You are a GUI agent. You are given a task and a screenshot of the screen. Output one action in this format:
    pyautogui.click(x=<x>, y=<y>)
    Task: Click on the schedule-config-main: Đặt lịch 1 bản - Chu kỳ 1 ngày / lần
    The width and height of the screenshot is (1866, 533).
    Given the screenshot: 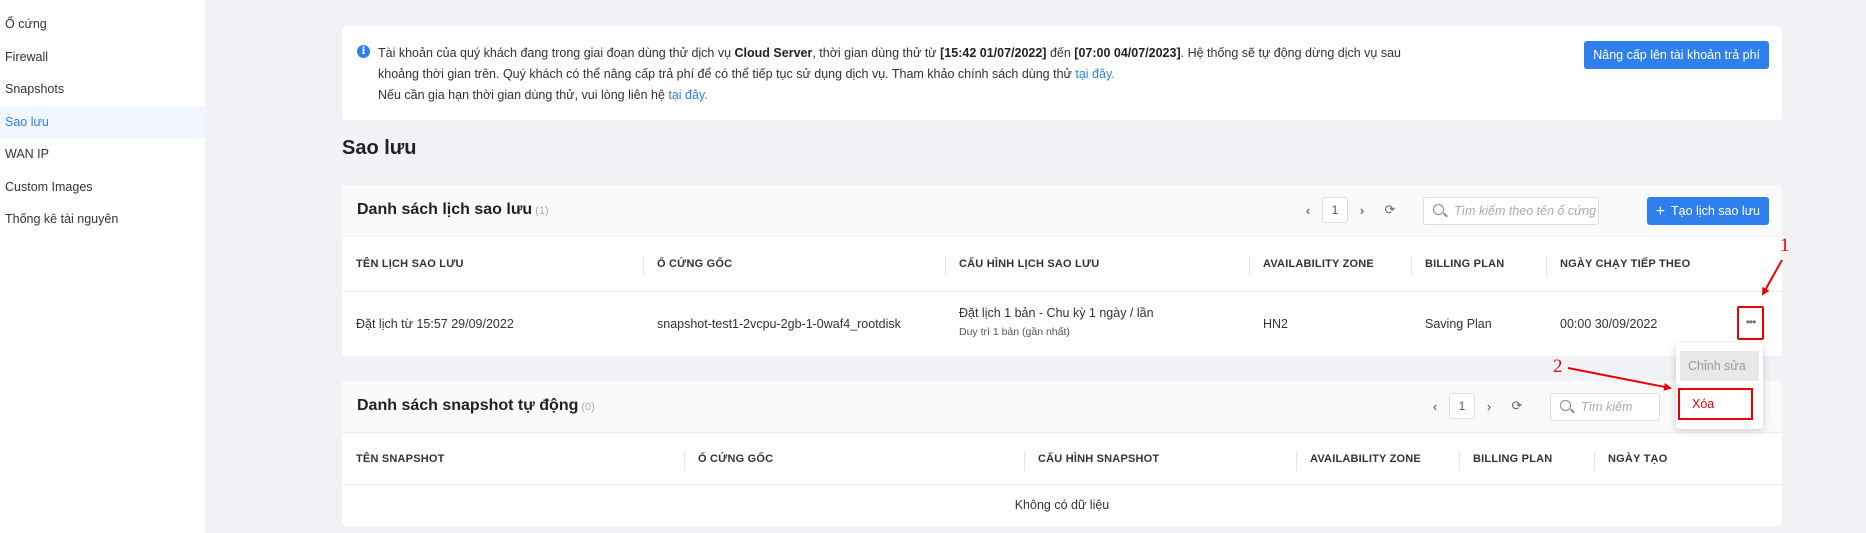 What is the action you would take?
    pyautogui.click(x=1056, y=313)
    